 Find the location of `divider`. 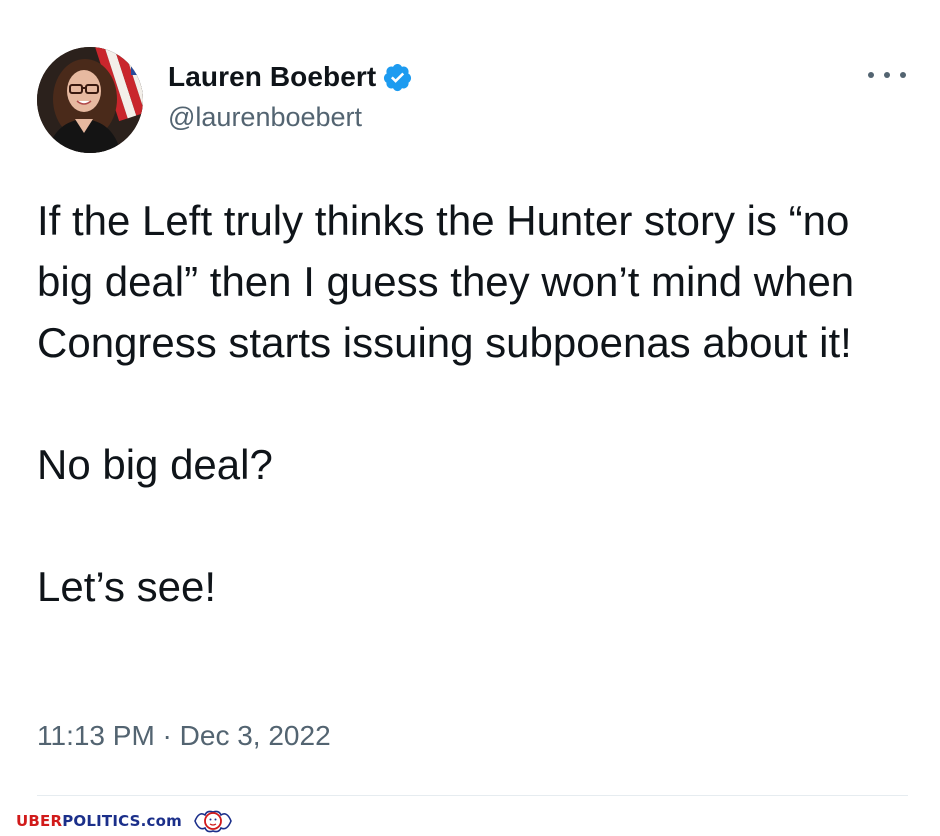

divider is located at coordinates (472, 795).